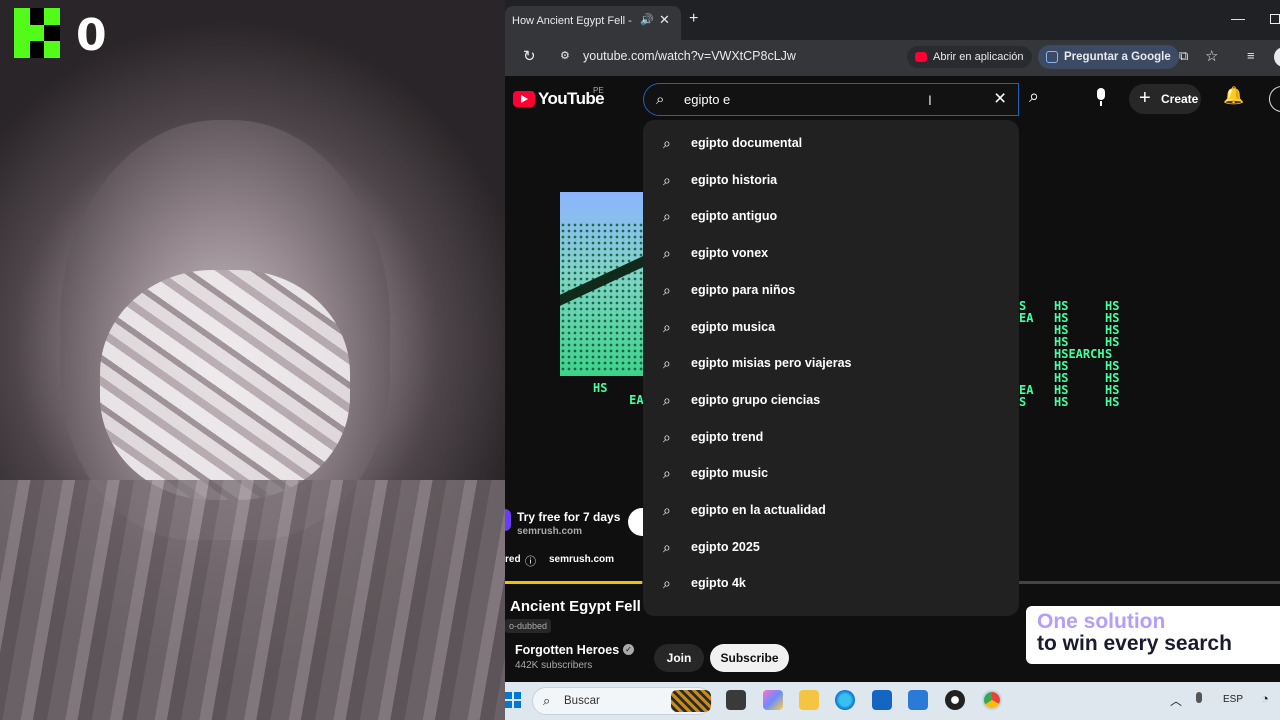 The width and height of the screenshot is (1280, 720). What do you see at coordinates (882, 700) in the screenshot?
I see `store-icon` at bounding box center [882, 700].